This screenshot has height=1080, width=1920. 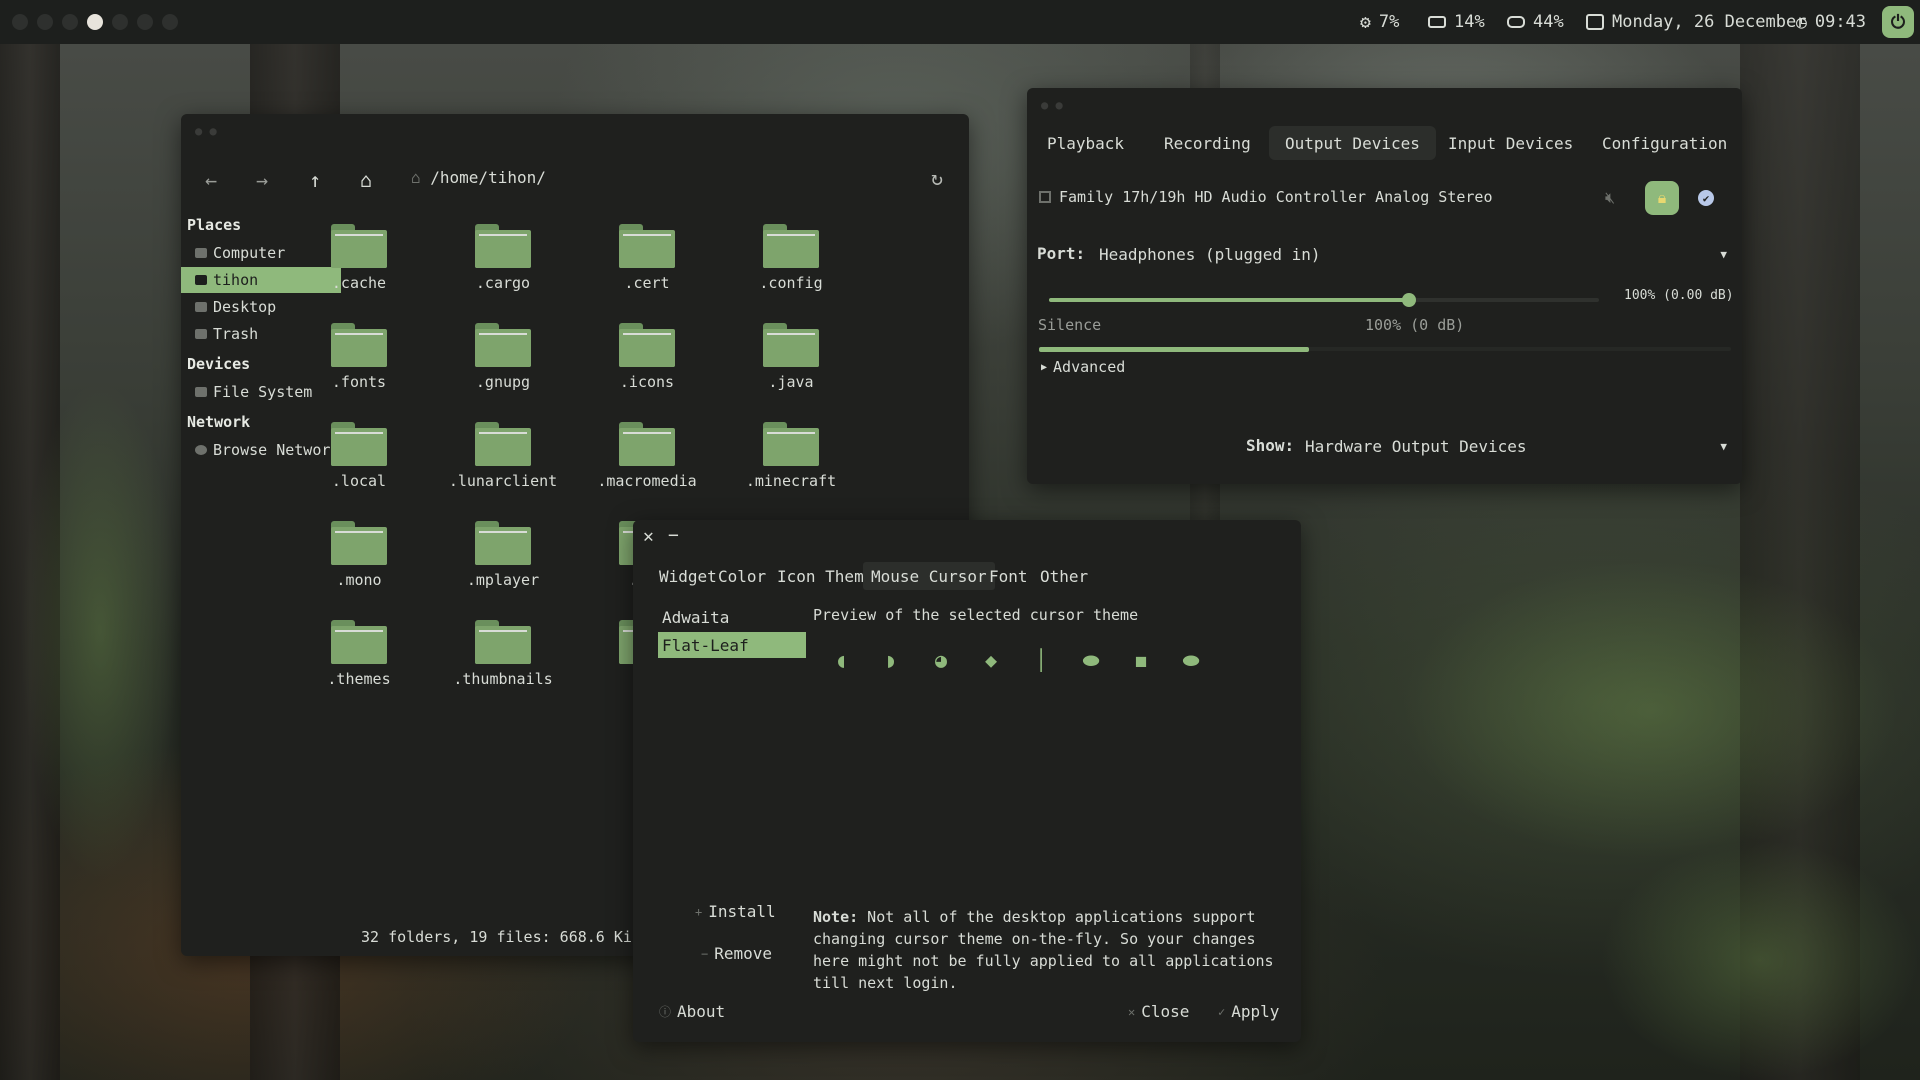 What do you see at coordinates (647, 260) in the screenshot?
I see `folder-item: .cert` at bounding box center [647, 260].